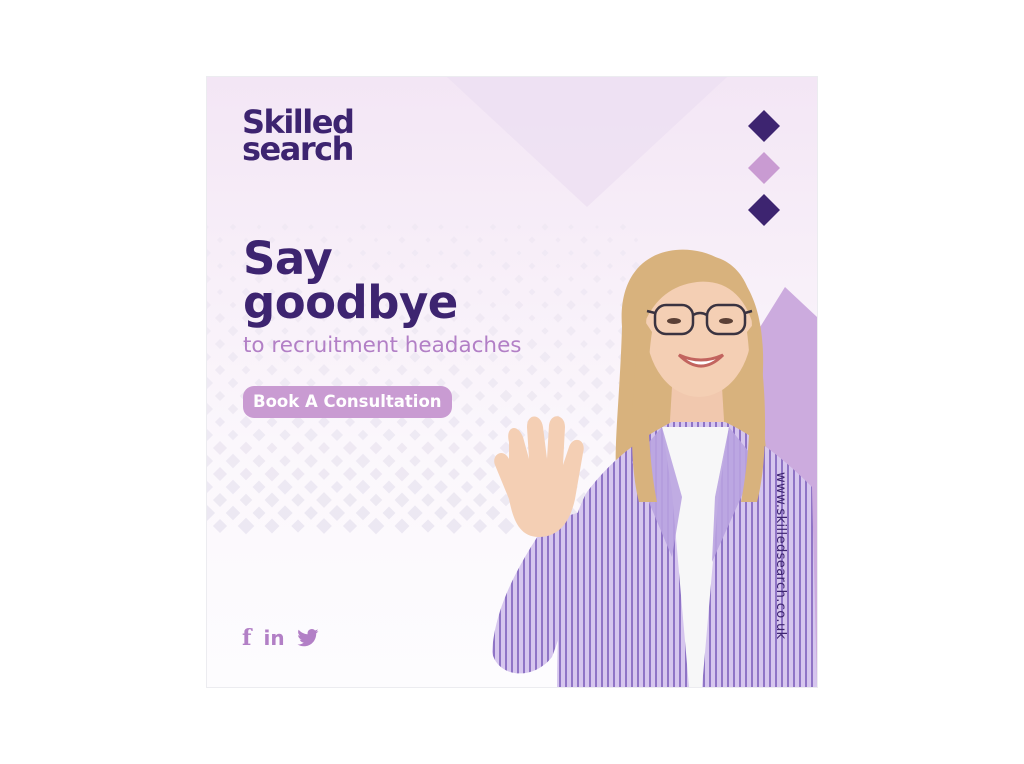  I want to click on headline: Say goodbye, so click(350, 280).